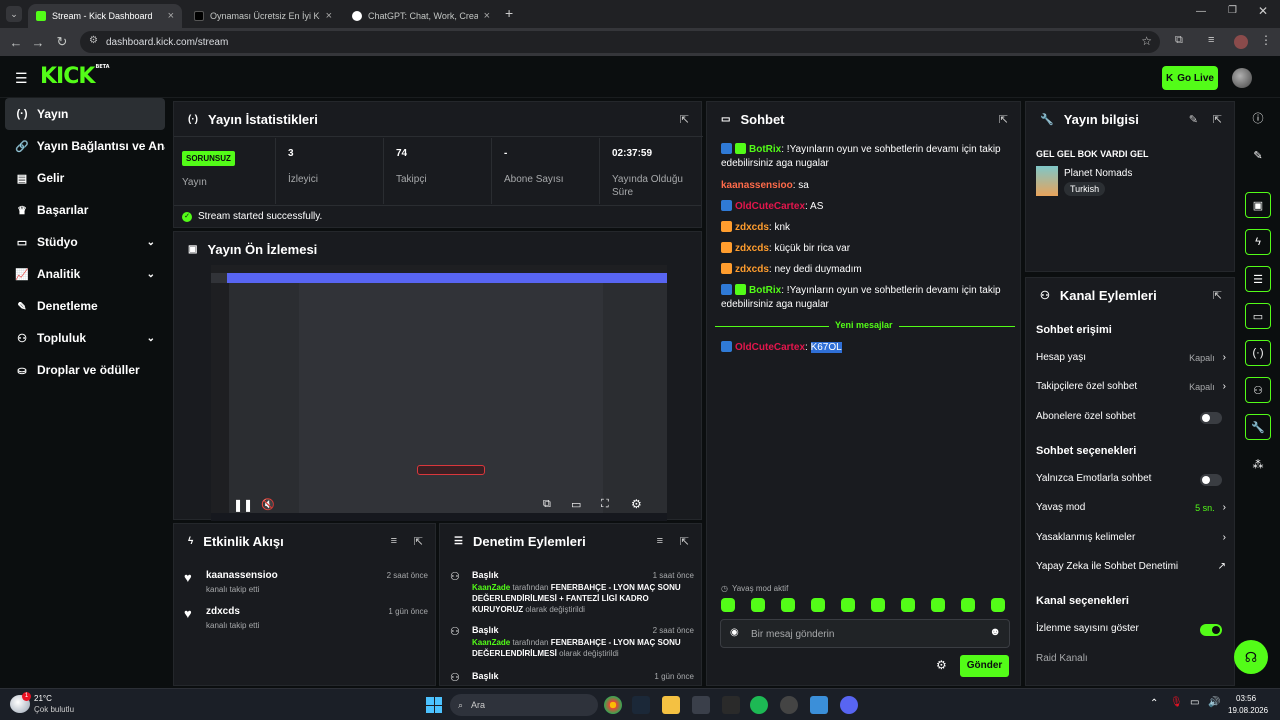 The height and width of the screenshot is (720, 1280). Describe the element at coordinates (85, 370) in the screenshot. I see `sidebar-item-drops: ⛀ Droplar ve ödüller` at that location.